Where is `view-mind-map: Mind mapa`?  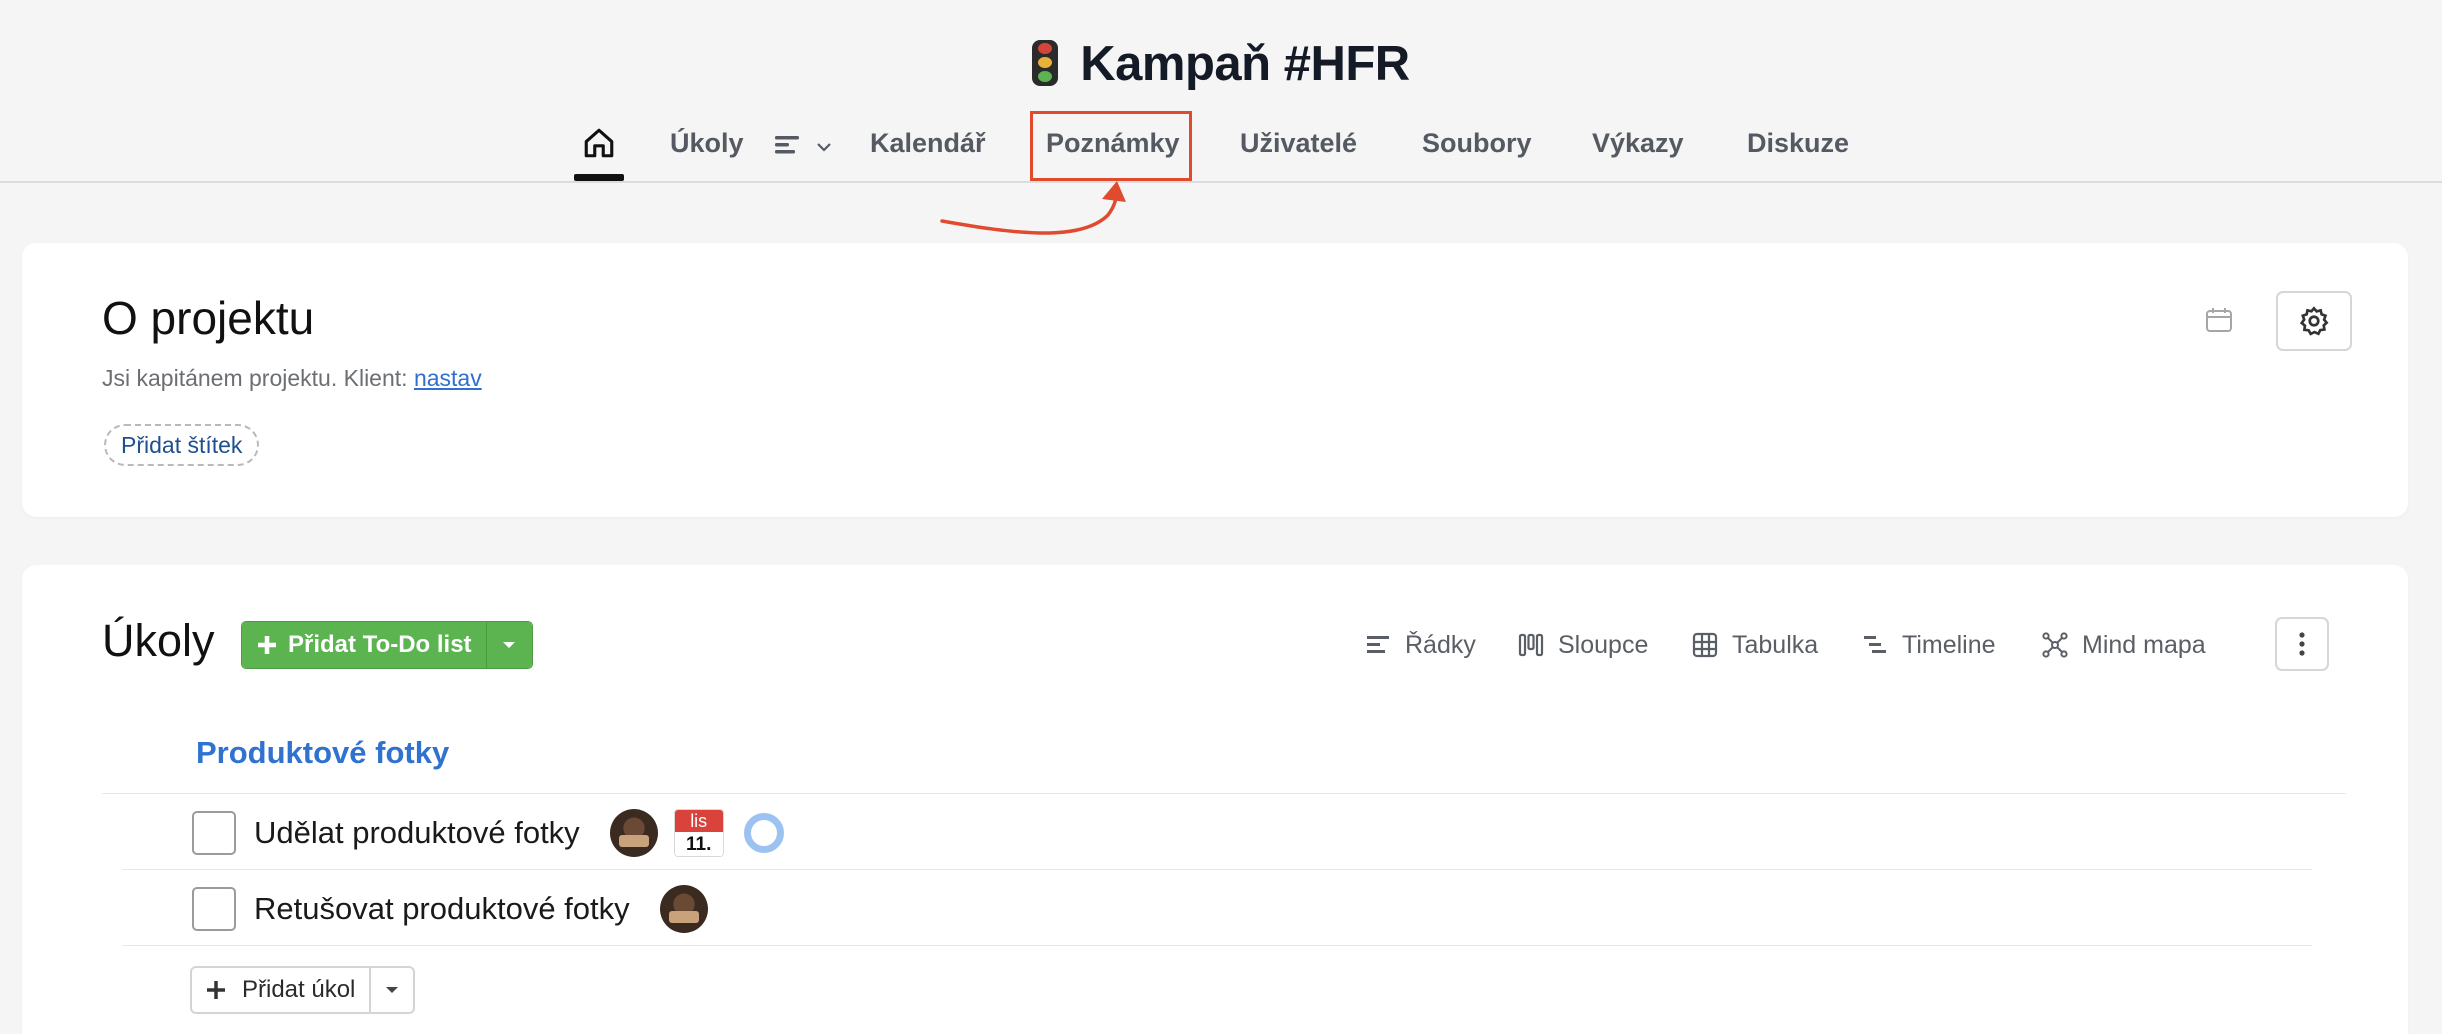
view-mind-map: Mind mapa is located at coordinates (2124, 645).